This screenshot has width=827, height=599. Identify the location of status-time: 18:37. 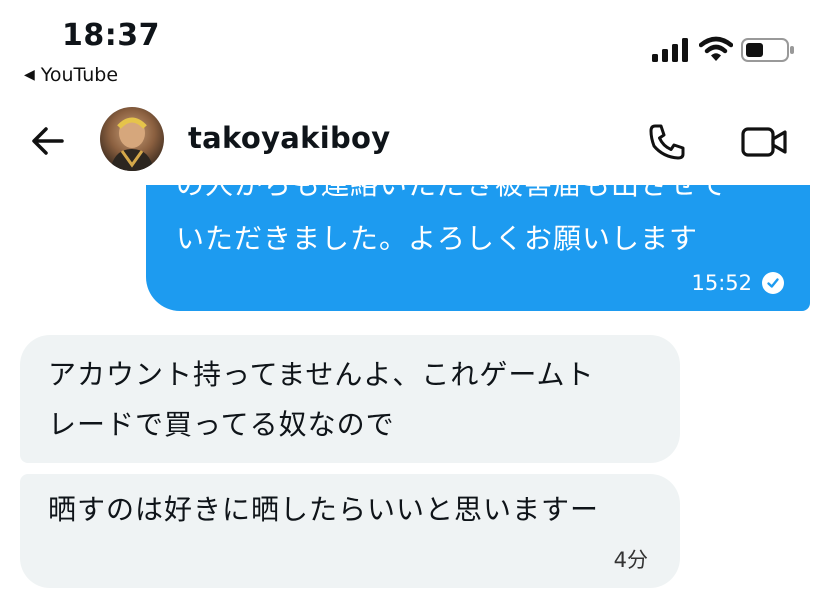
(111, 35).